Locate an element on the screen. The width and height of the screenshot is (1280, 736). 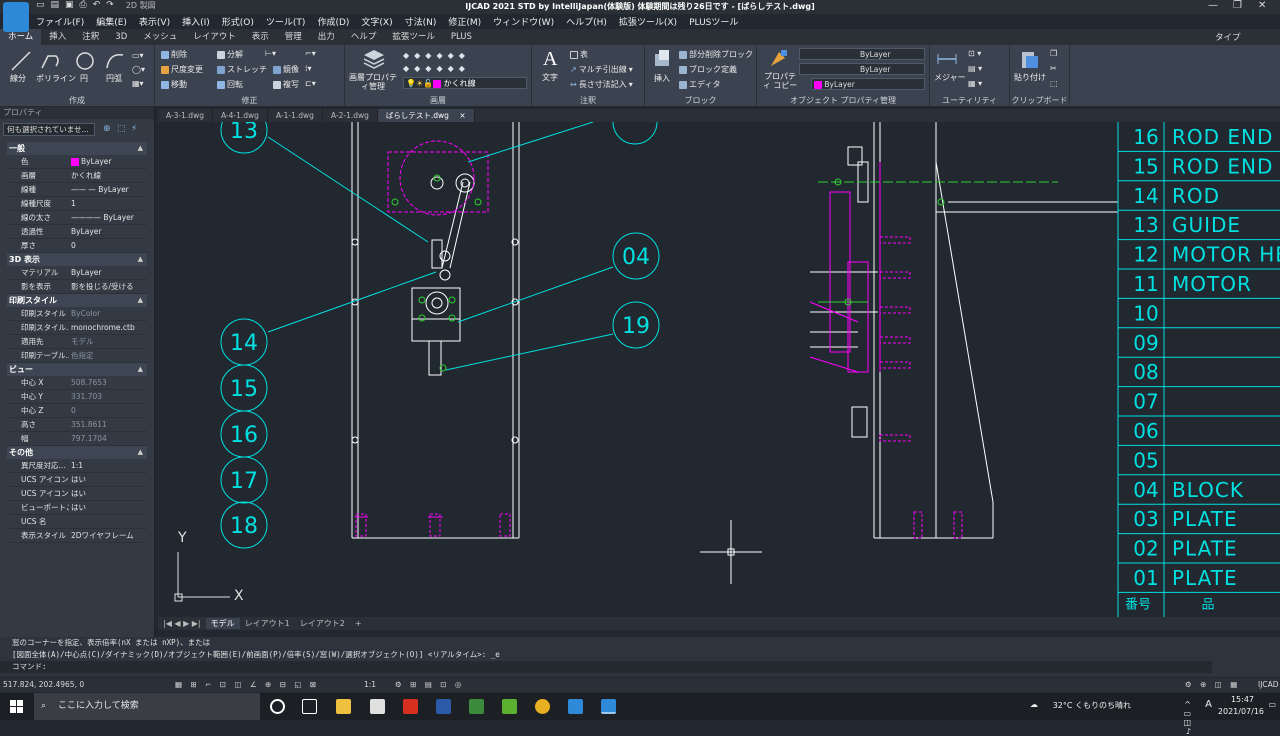
prop-row: 高さ 351.8611 is located at coordinates (77, 425).